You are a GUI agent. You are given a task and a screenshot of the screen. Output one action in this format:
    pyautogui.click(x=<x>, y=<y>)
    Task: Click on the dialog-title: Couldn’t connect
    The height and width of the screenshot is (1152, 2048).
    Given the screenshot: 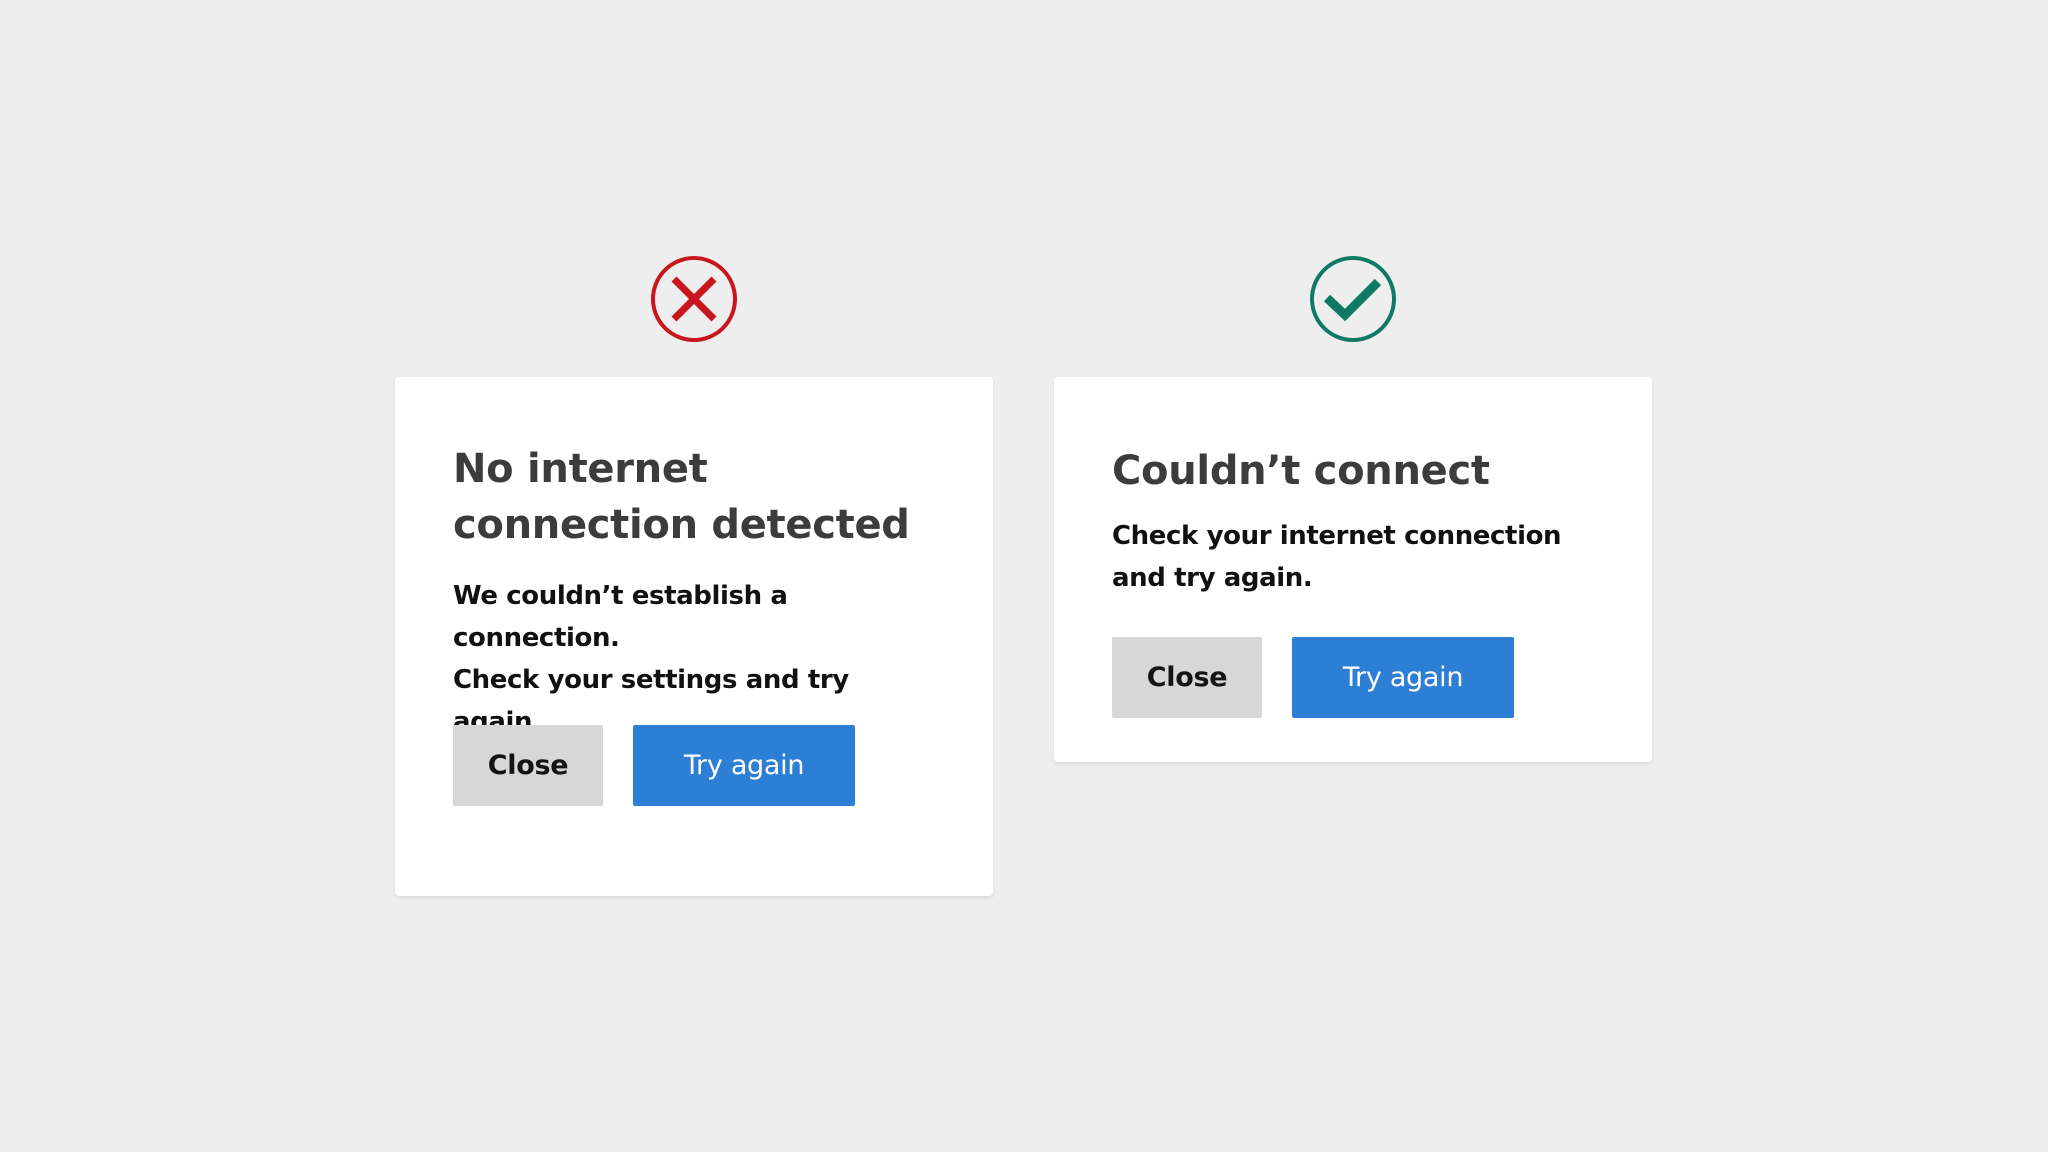 What is the action you would take?
    pyautogui.click(x=1353, y=471)
    